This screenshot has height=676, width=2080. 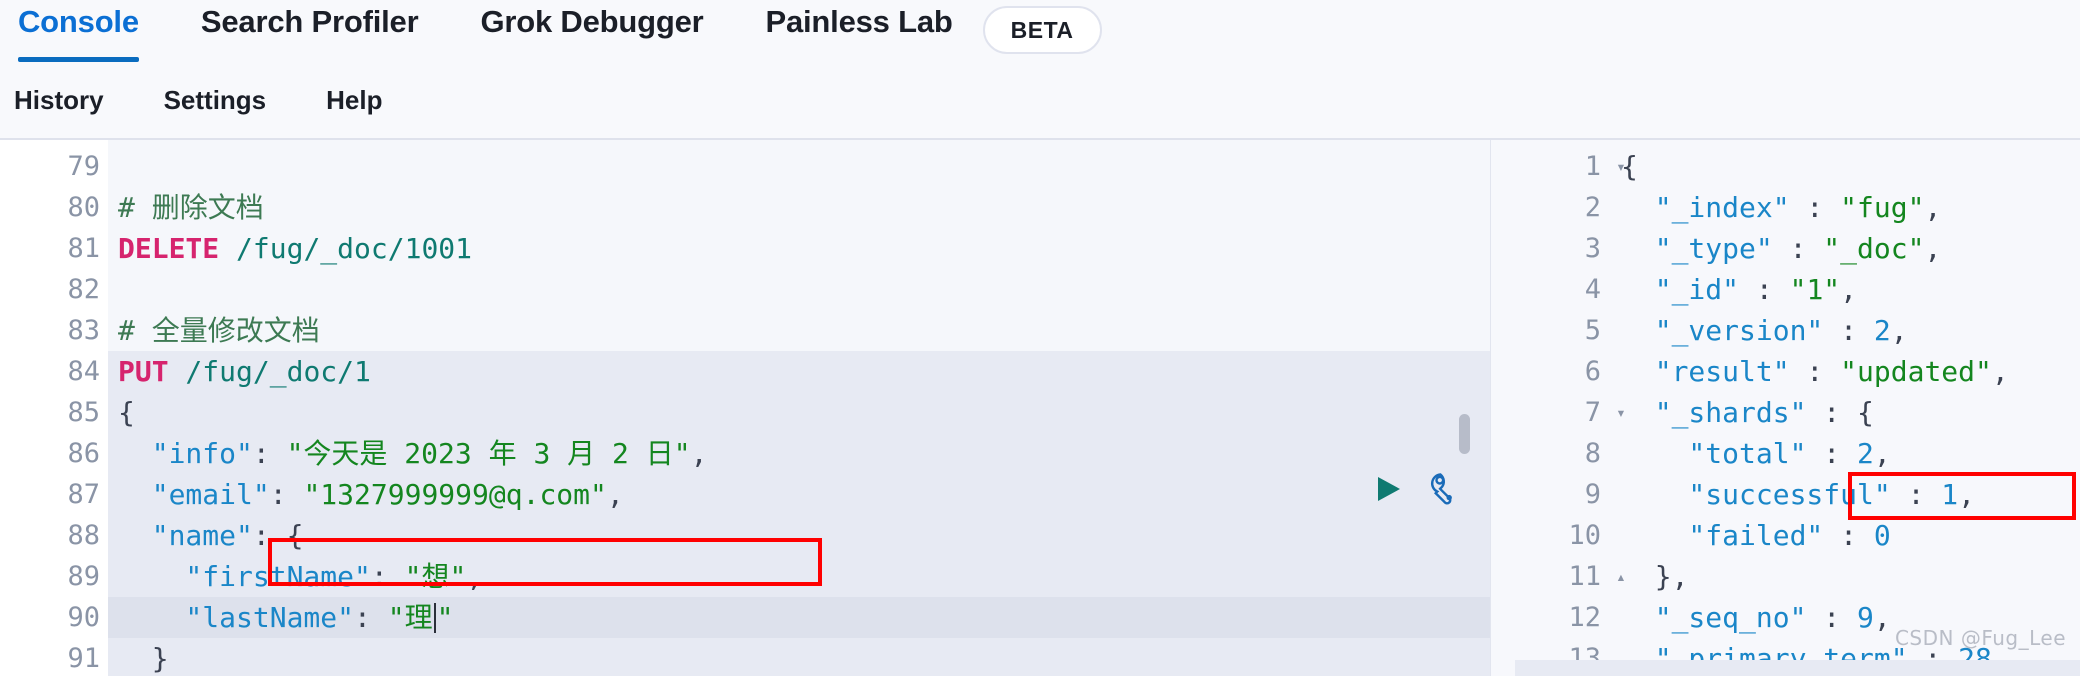 What do you see at coordinates (1845, 207) in the screenshot?
I see `code-line: "_index" : "fug",` at bounding box center [1845, 207].